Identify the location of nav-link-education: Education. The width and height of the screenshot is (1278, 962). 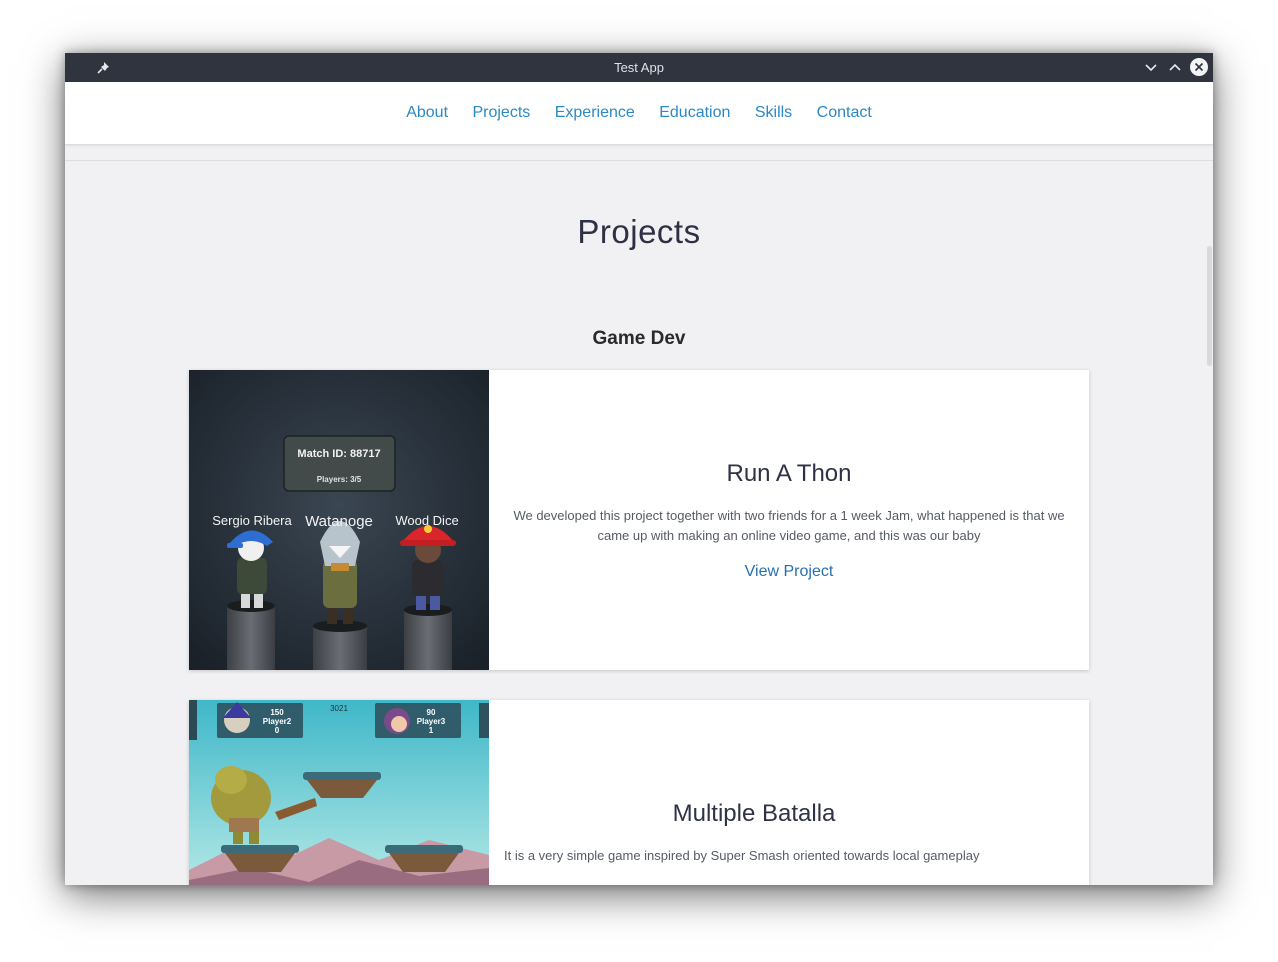
(694, 112).